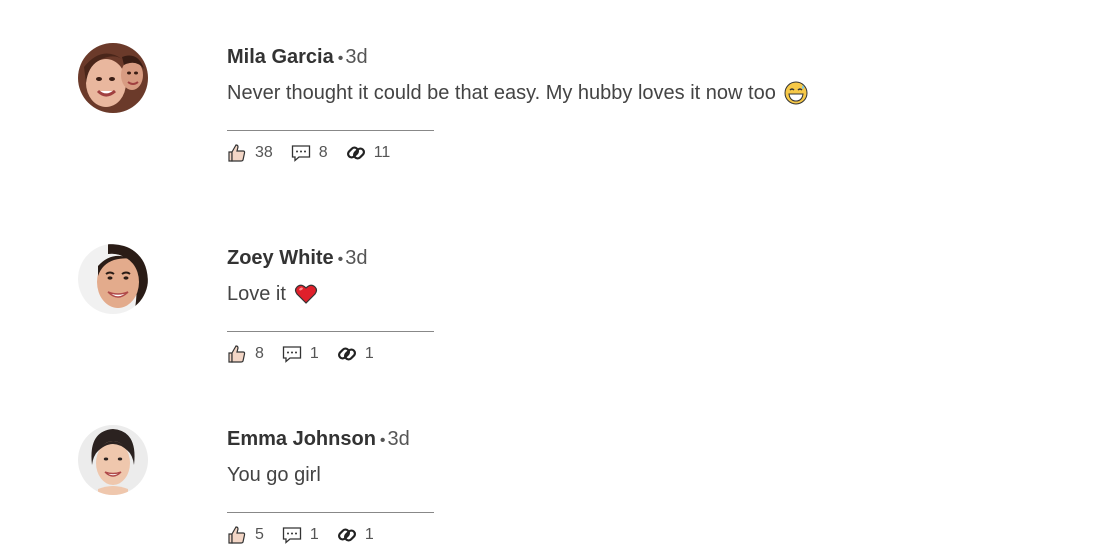 This screenshot has width=1103, height=554. What do you see at coordinates (250, 153) in the screenshot?
I see `like-button: 38` at bounding box center [250, 153].